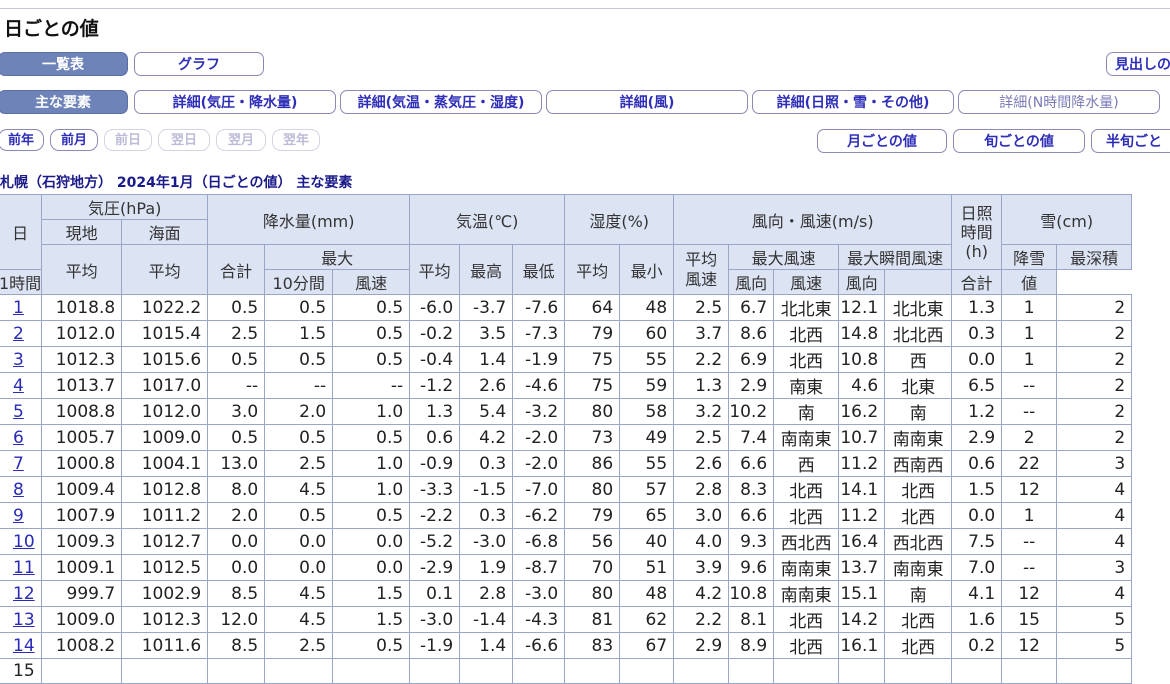 The width and height of the screenshot is (1170, 684). What do you see at coordinates (701, 593) in the screenshot?
I see `cell-w-avg: 4.2` at bounding box center [701, 593].